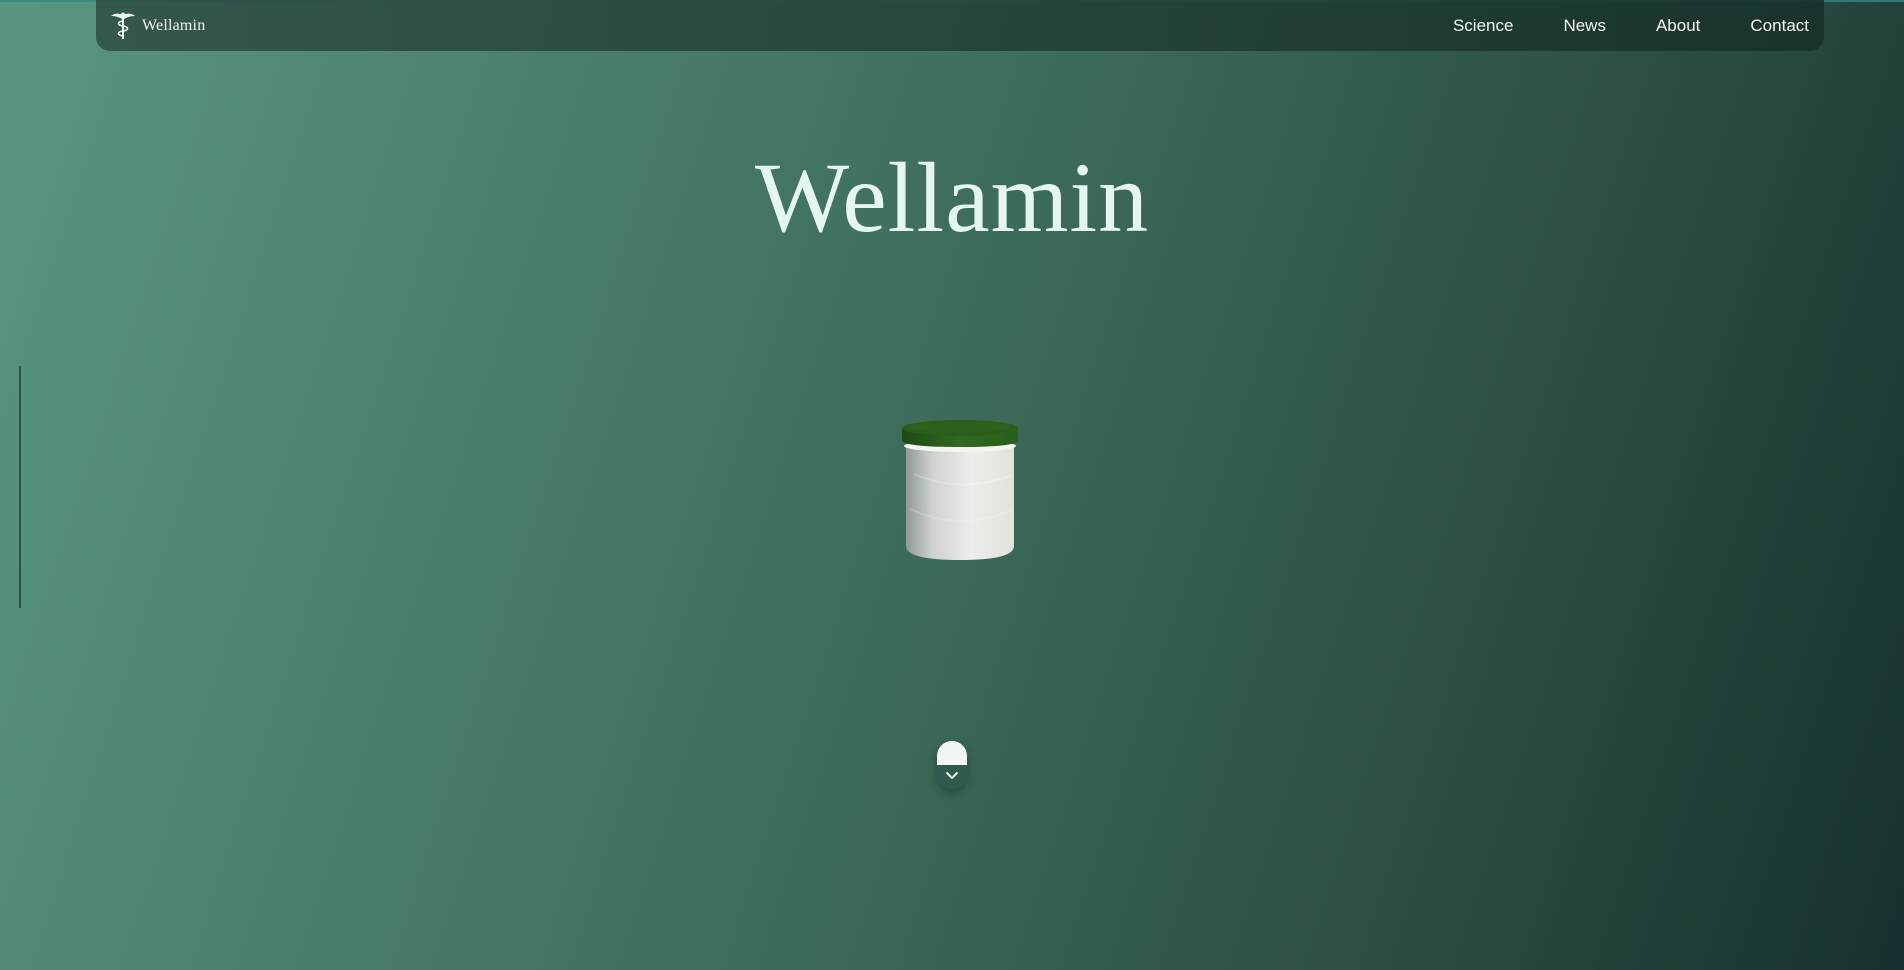 This screenshot has width=1904, height=970. Describe the element at coordinates (952, 775) in the screenshot. I see `chevron-down-icon` at that location.